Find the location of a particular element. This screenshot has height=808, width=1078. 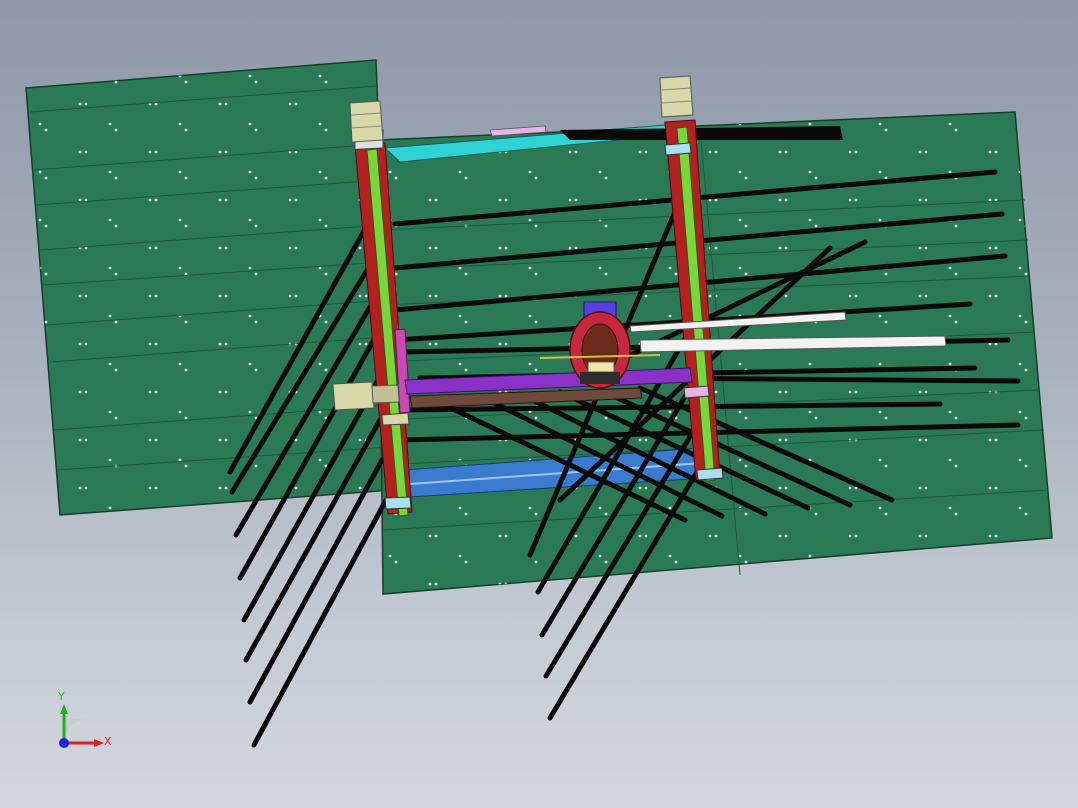

y-axis-label: Y is located at coordinates (61, 696).